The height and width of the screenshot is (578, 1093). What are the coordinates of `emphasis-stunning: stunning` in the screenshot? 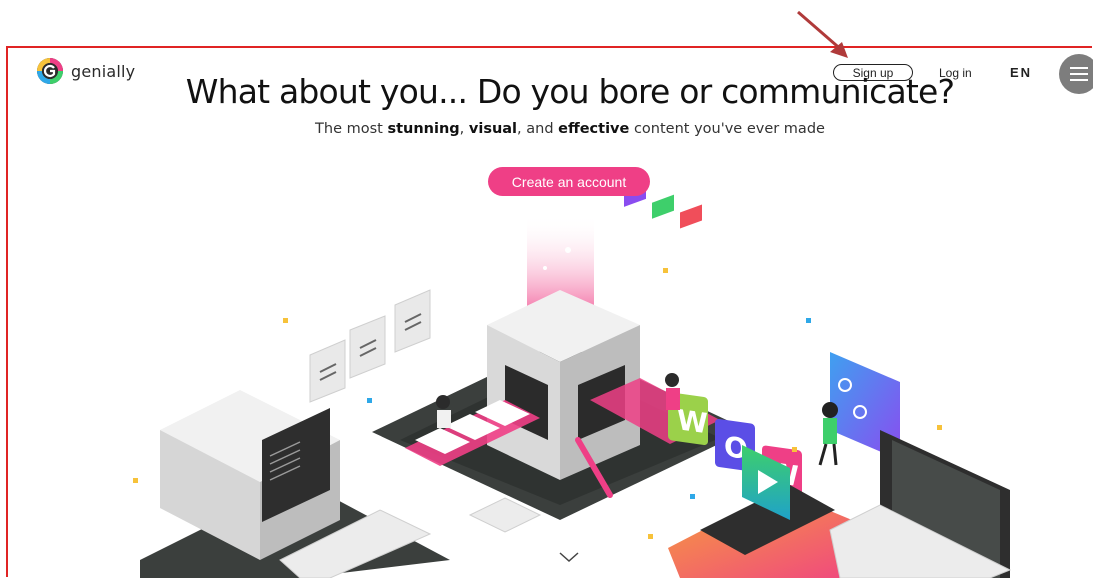 It's located at (423, 129).